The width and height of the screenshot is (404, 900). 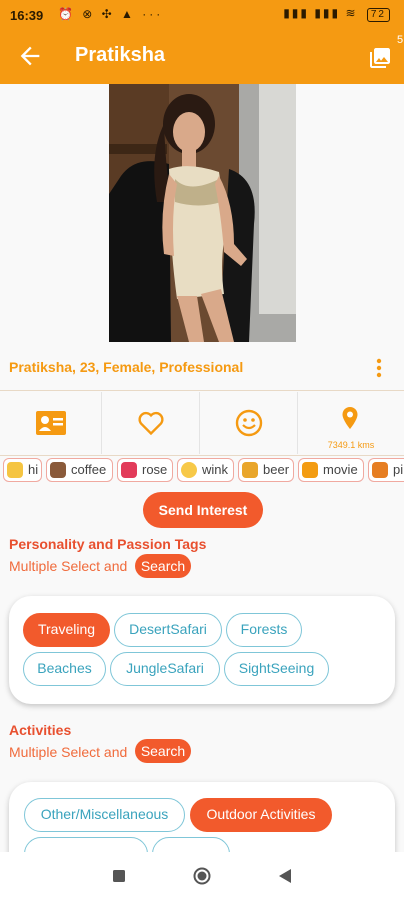 I want to click on reaction-chip-rose: rose, so click(x=145, y=470).